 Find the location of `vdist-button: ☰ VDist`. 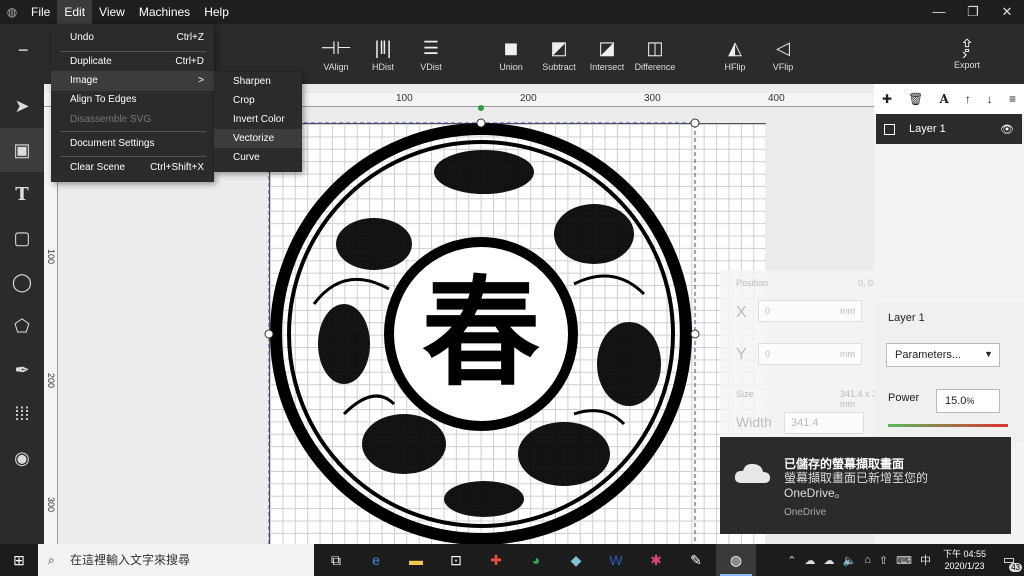

vdist-button: ☰ VDist is located at coordinates (431, 53).